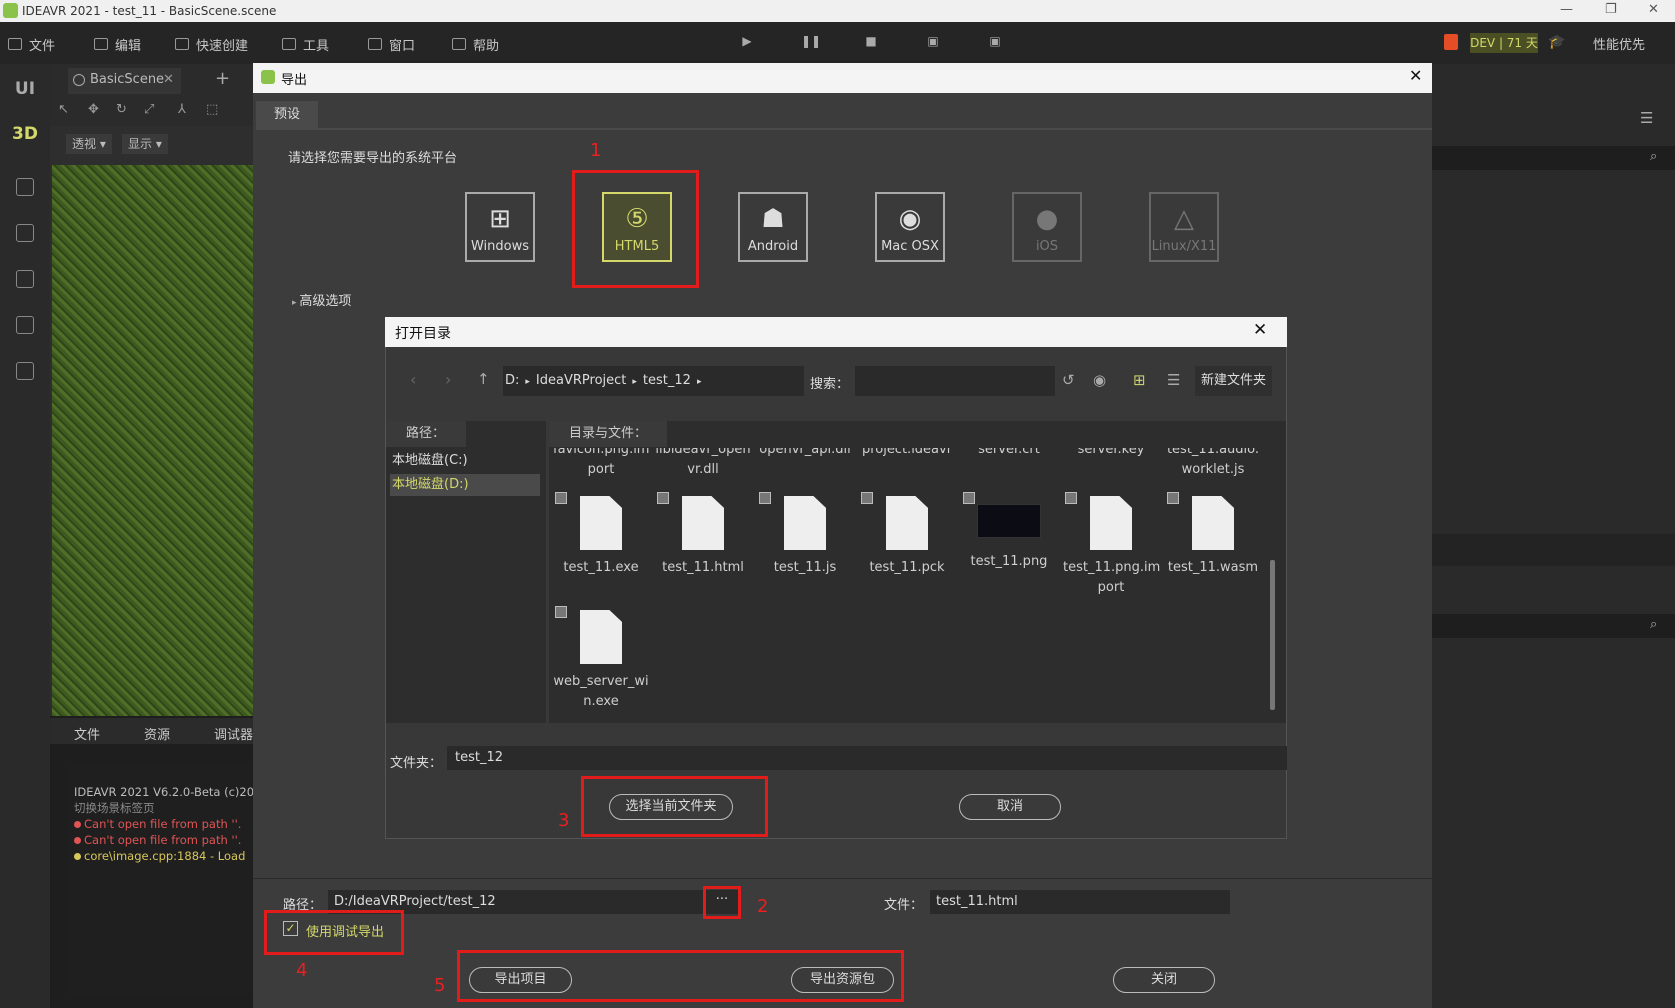  What do you see at coordinates (77, 856) in the screenshot?
I see `log-dot-icon` at bounding box center [77, 856].